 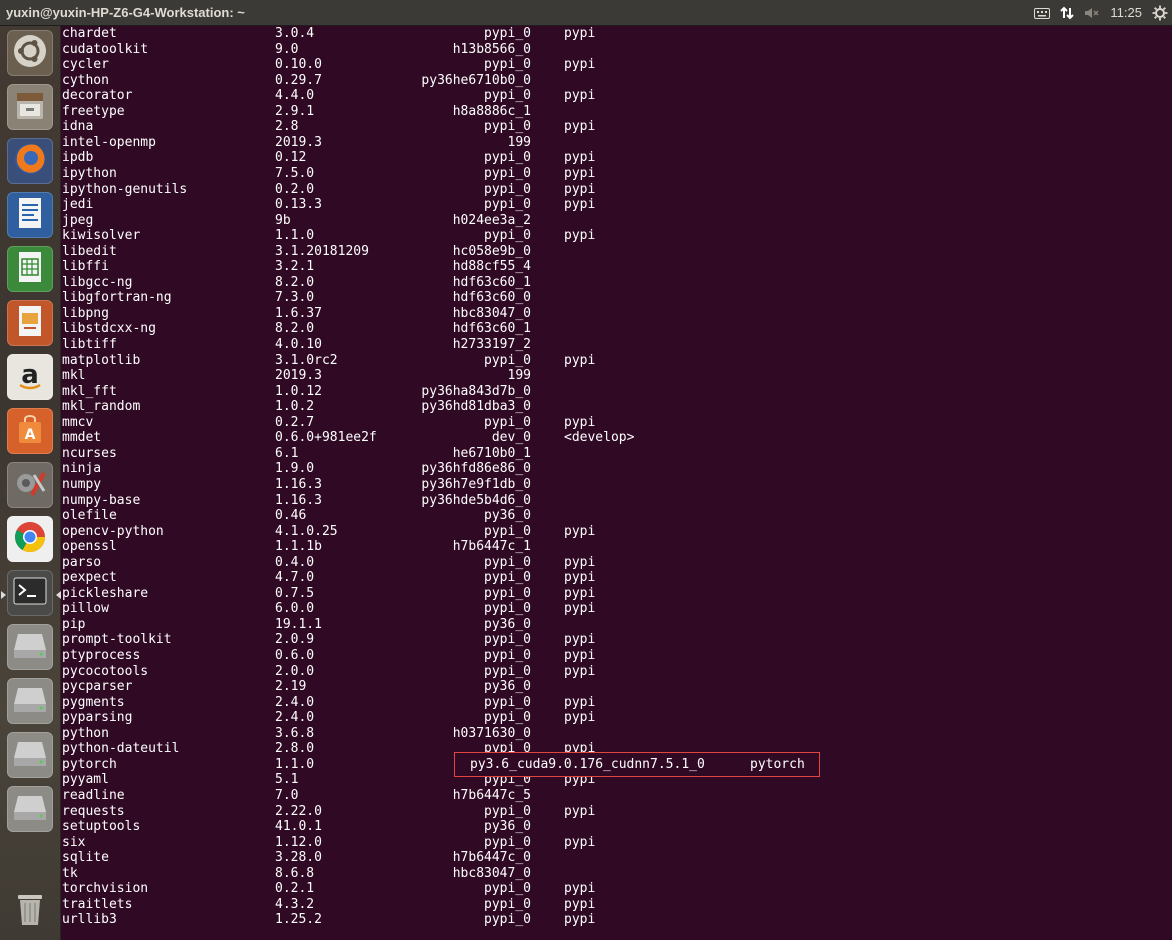 What do you see at coordinates (491, 313) in the screenshot?
I see `package-build: hbc83047_0` at bounding box center [491, 313].